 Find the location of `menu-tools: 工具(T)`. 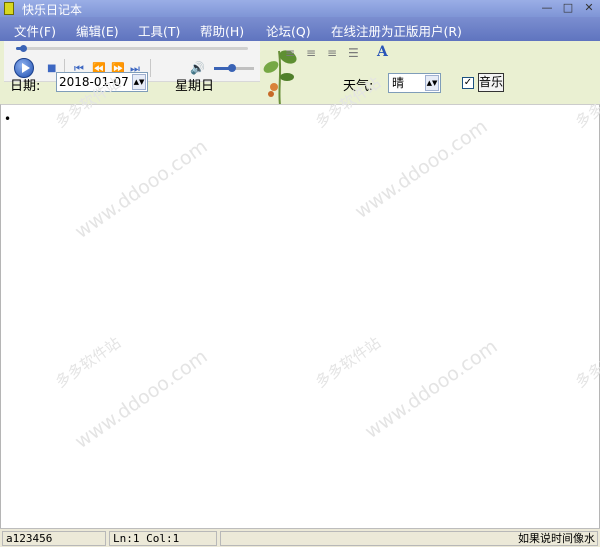

menu-tools: 工具(T) is located at coordinates (159, 30).